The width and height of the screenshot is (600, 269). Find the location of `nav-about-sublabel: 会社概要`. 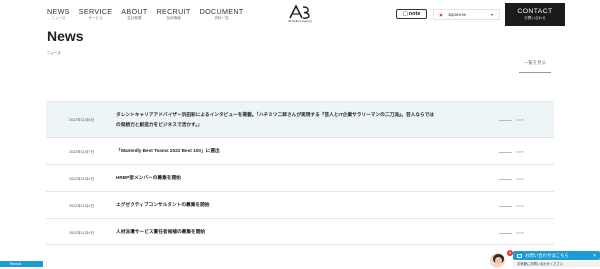

nav-about-sublabel: 会社概要 is located at coordinates (134, 18).